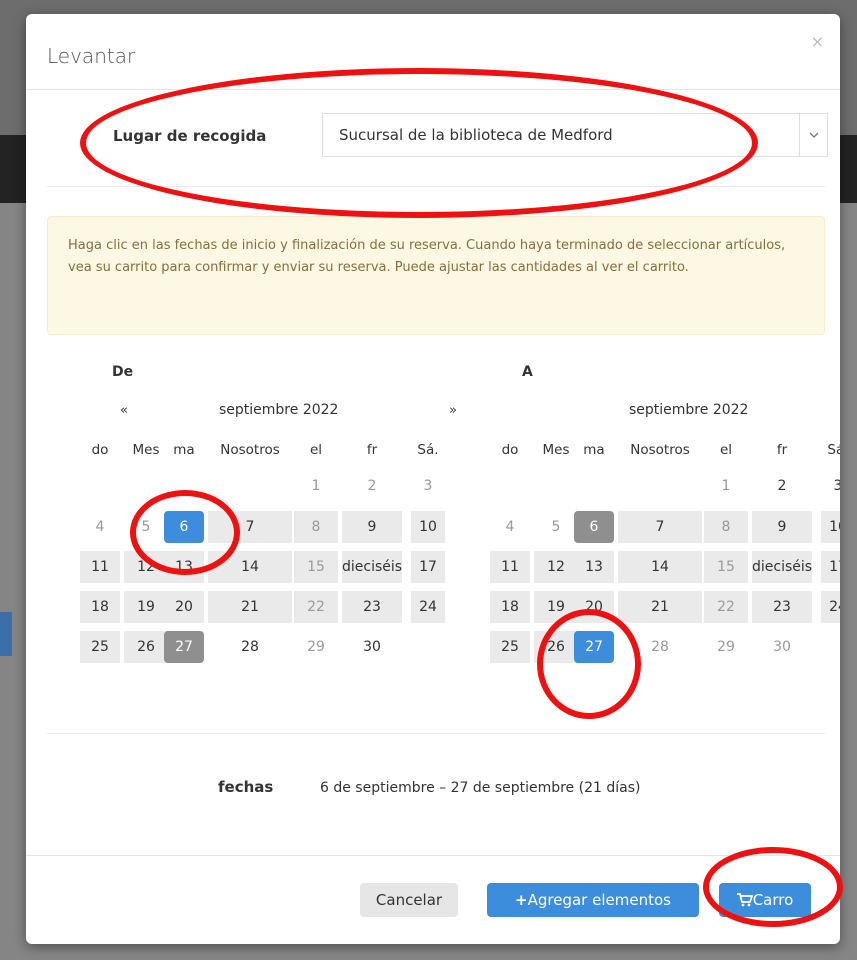 The width and height of the screenshot is (857, 960). Describe the element at coordinates (744, 900) in the screenshot. I see `cart-icon` at that location.